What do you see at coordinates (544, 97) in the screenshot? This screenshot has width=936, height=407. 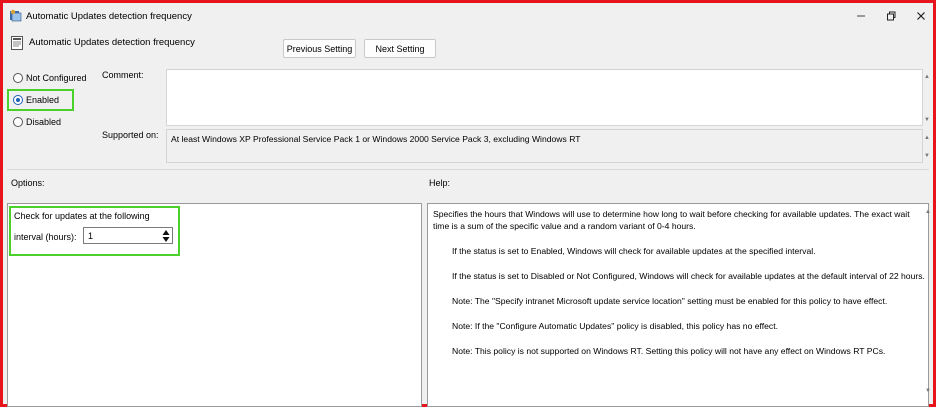 I see `comment-field` at bounding box center [544, 97].